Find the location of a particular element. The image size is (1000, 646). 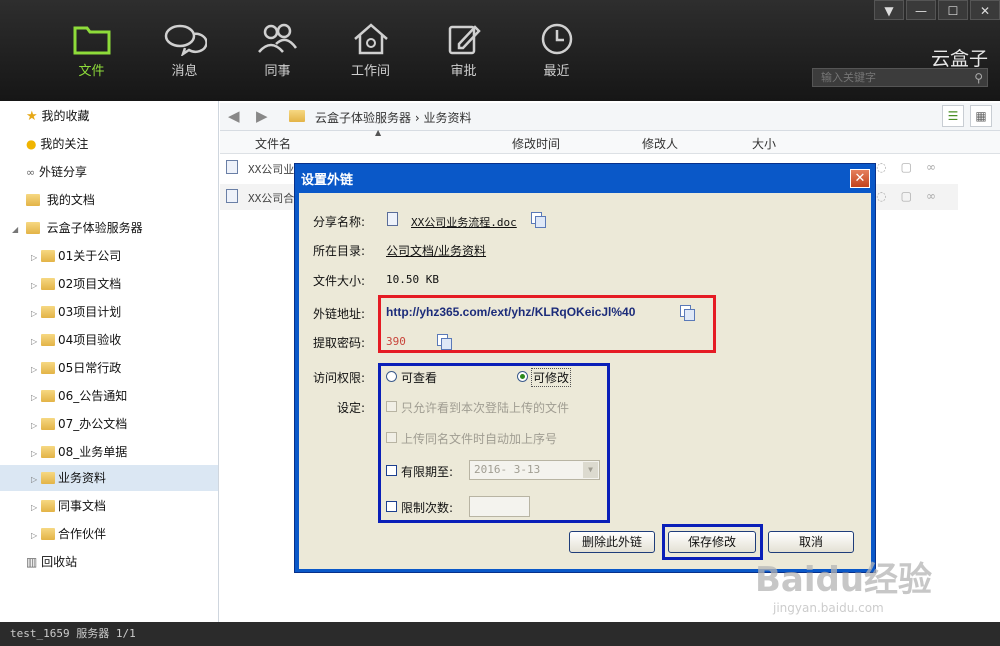

expire-date-value: 2016- 3-13 is located at coordinates (507, 469).